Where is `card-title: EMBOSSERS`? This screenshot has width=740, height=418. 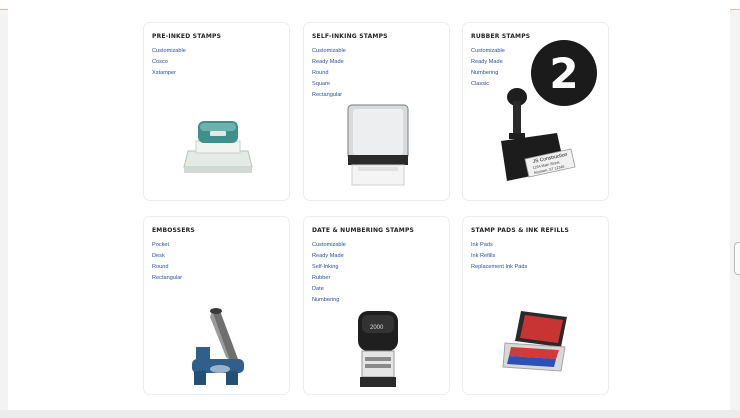
card-title: EMBOSSERS is located at coordinates (173, 230).